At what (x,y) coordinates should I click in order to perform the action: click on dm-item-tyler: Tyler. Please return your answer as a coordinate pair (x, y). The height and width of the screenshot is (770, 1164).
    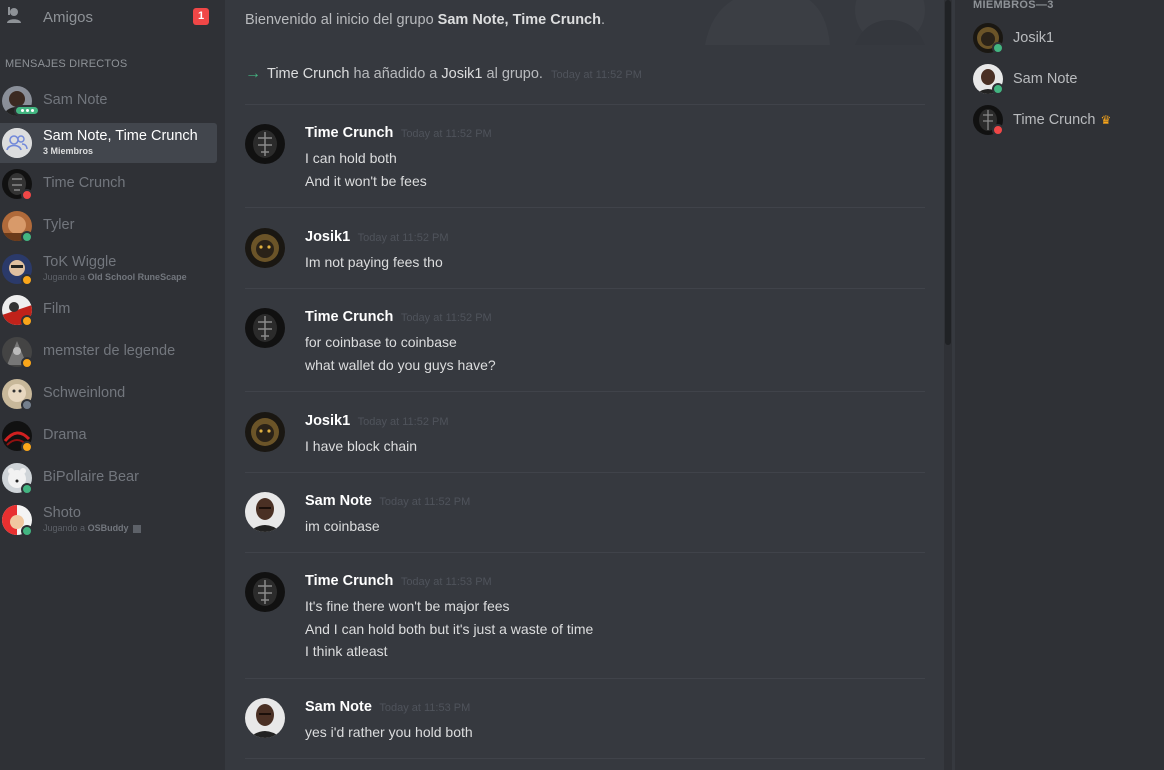
    Looking at the image, I should click on (108, 226).